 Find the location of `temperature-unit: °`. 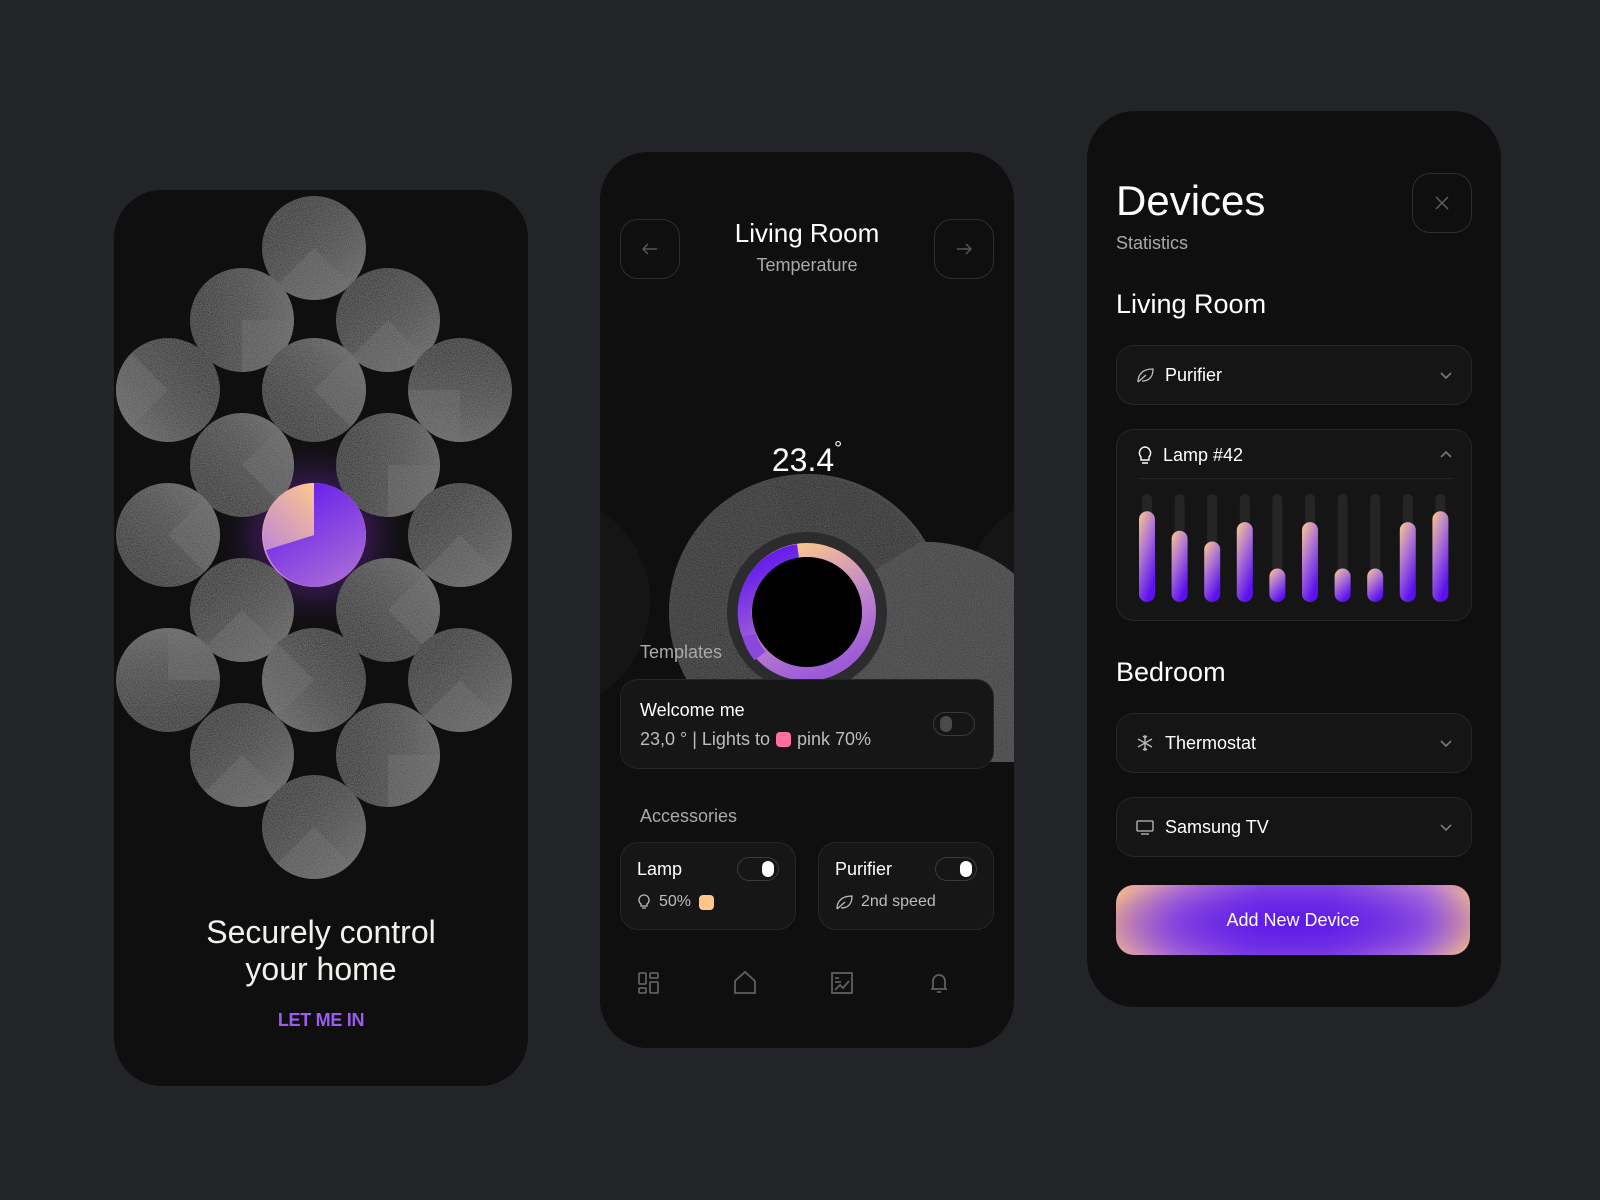

temperature-unit: ° is located at coordinates (838, 449).